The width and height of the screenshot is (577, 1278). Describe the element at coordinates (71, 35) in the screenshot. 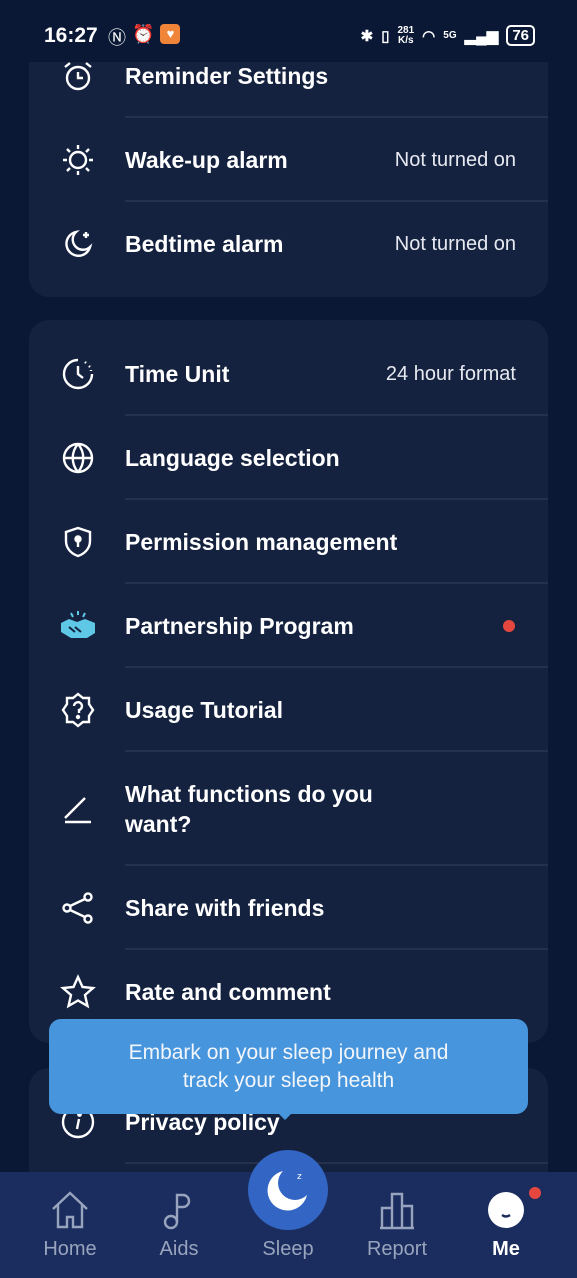

I see `clock: 16:27` at that location.